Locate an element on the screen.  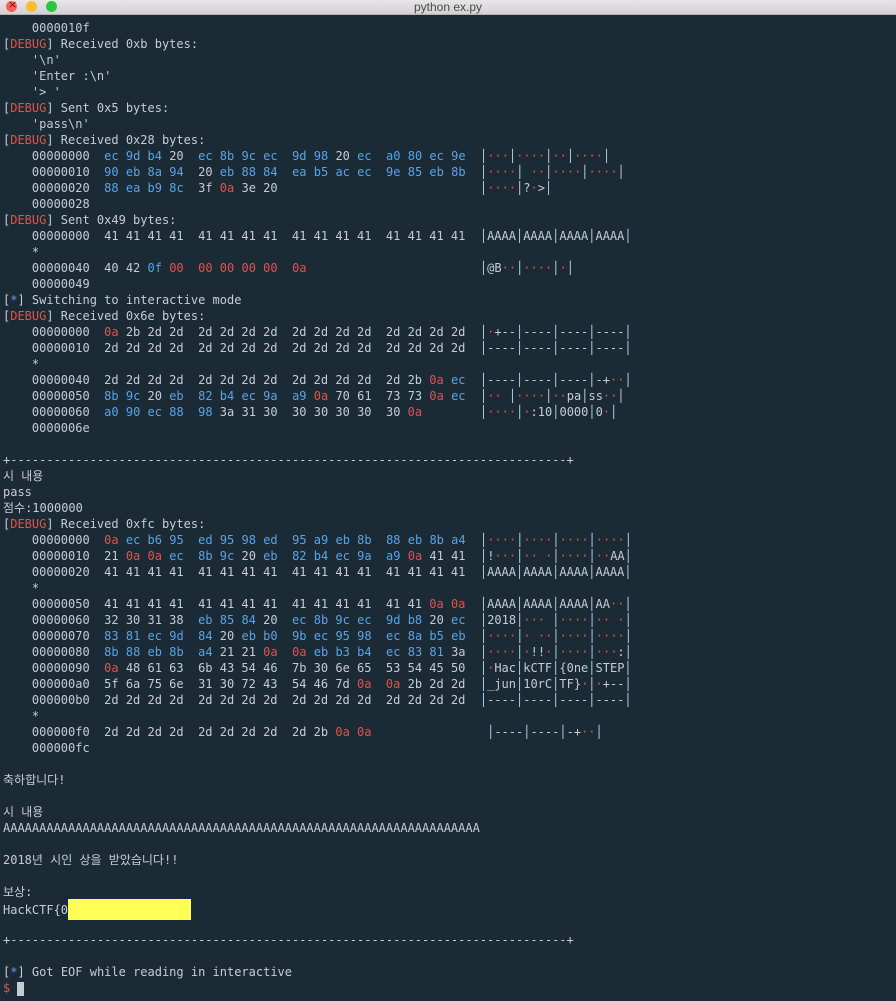
terminal-line-text: '> ' is located at coordinates (32, 92).